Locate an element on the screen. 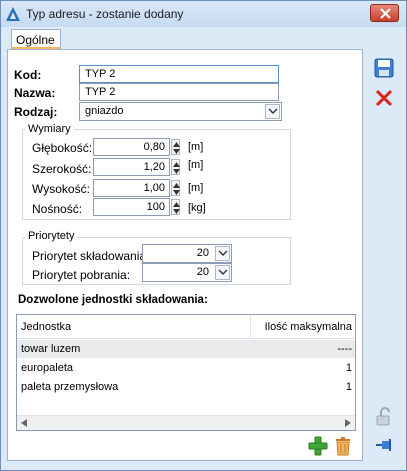 The width and height of the screenshot is (407, 471). cancel-button is located at coordinates (384, 98).